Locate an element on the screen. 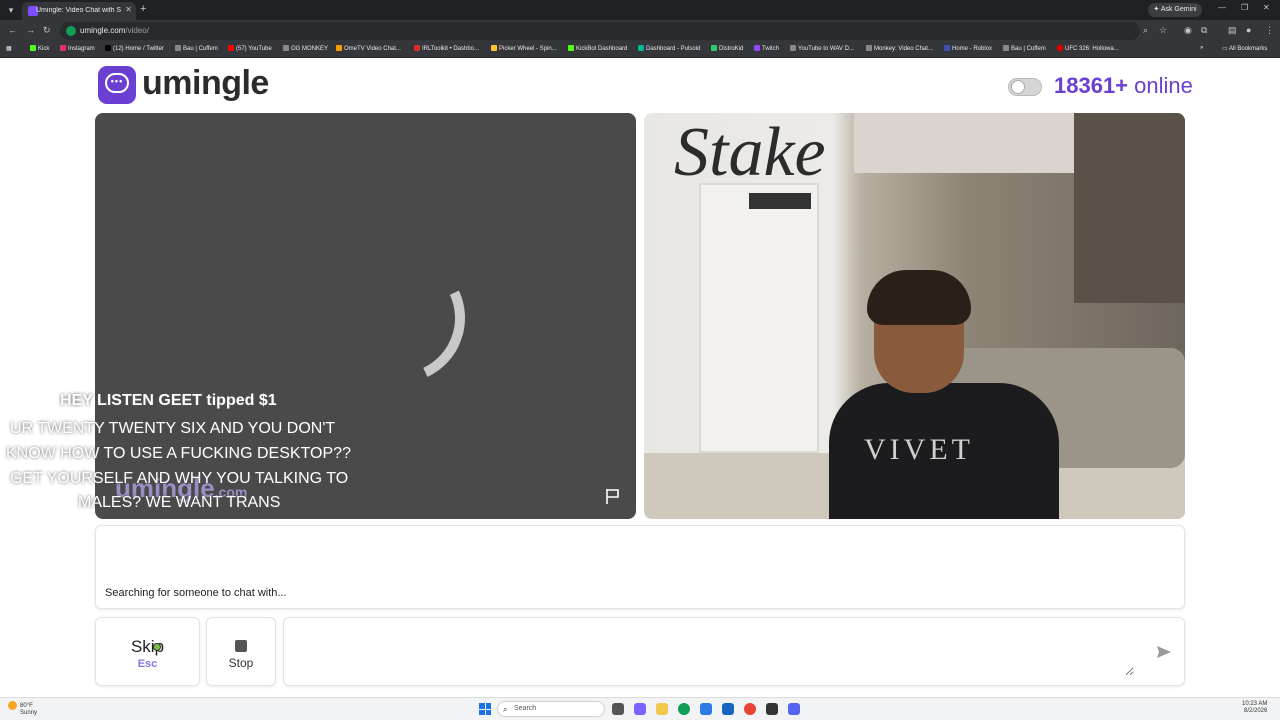  kick-icon is located at coordinates (33, 48).